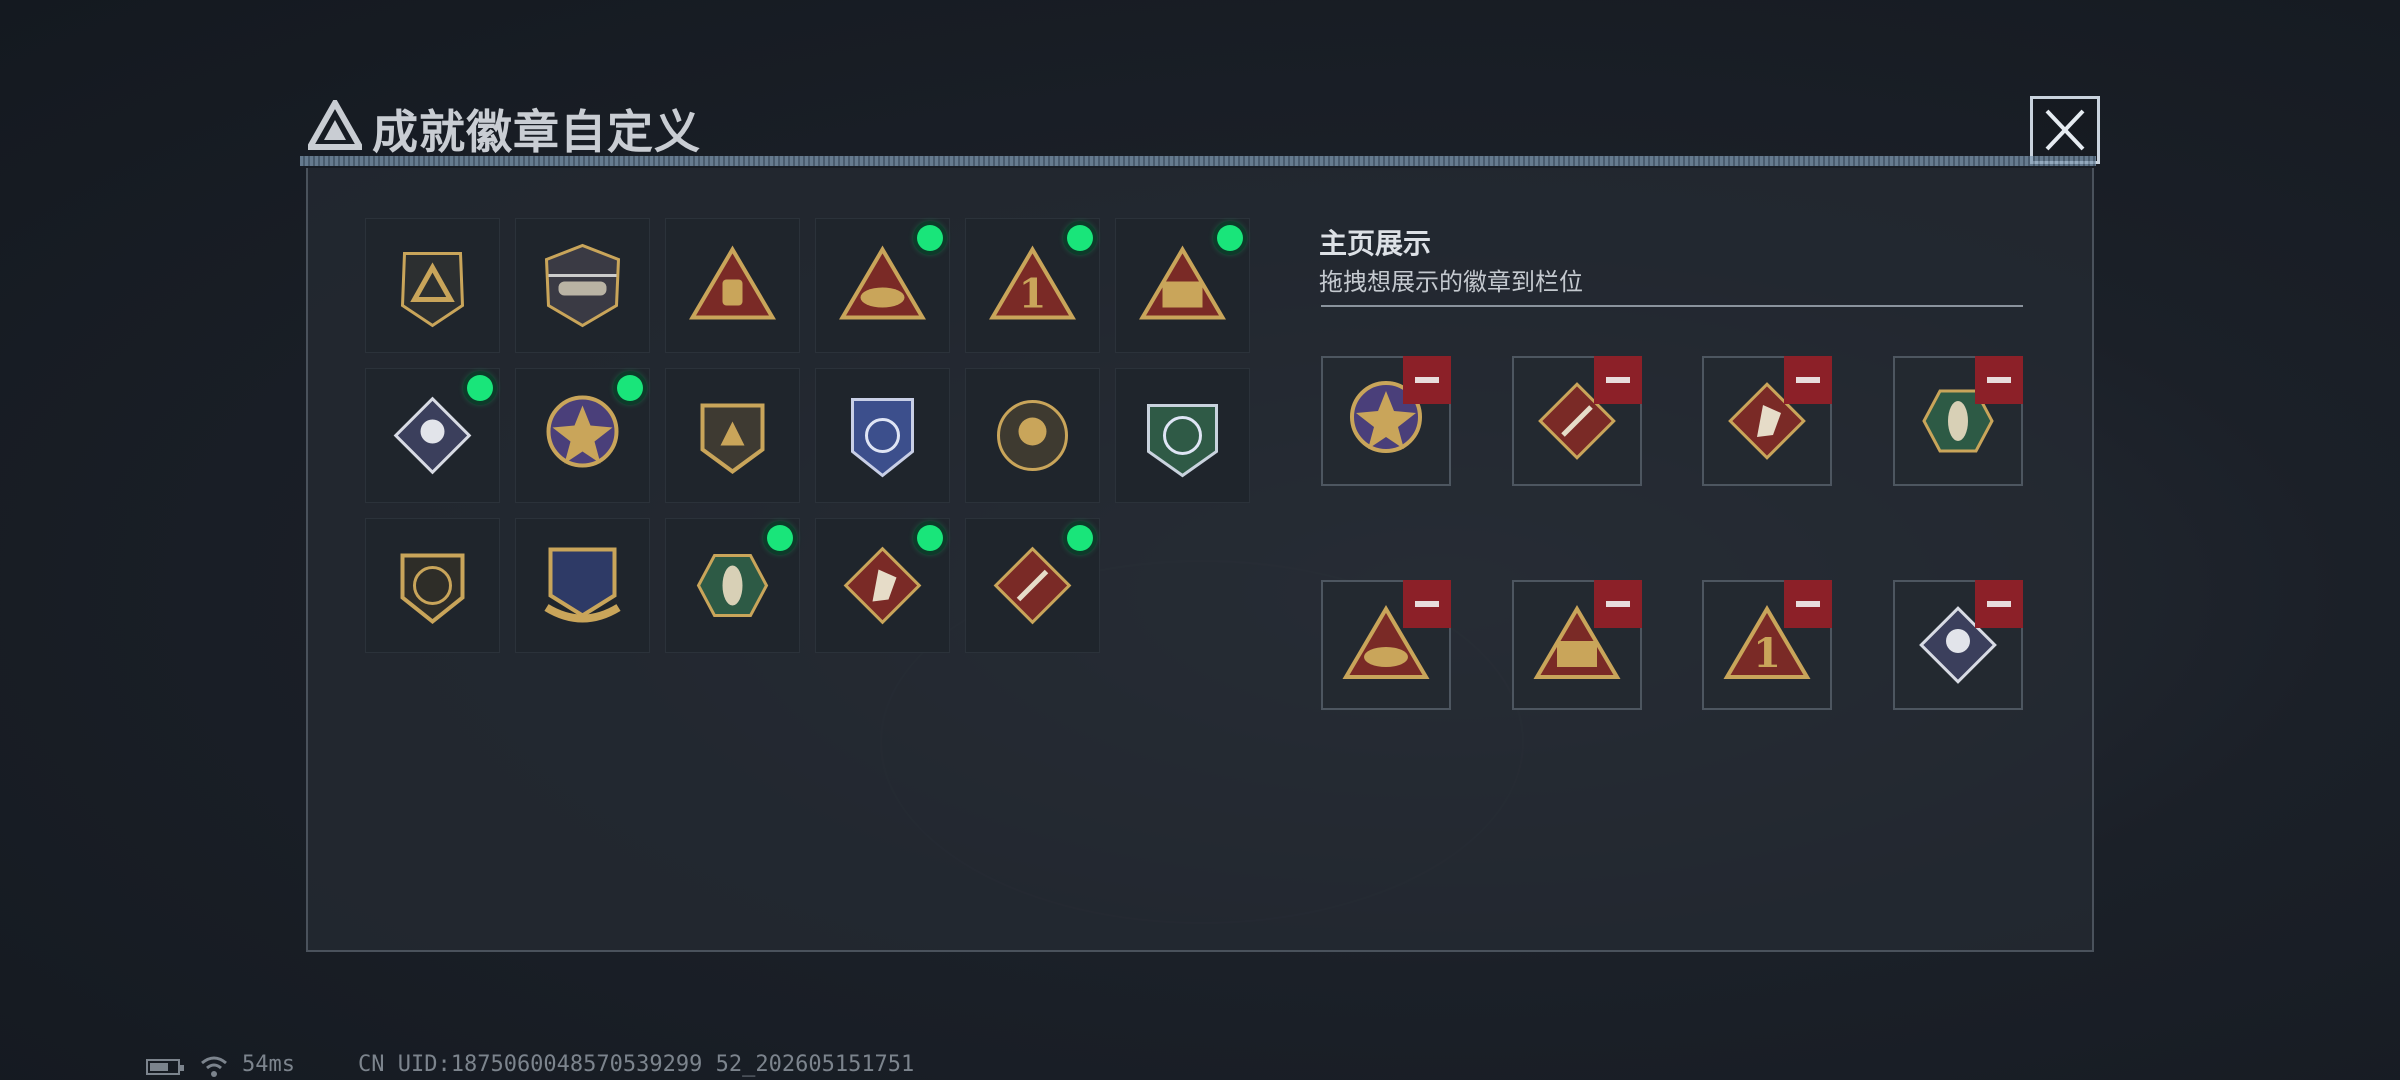 The height and width of the screenshot is (1080, 2400). What do you see at coordinates (1672, 306) in the screenshot?
I see `display-section-divider` at bounding box center [1672, 306].